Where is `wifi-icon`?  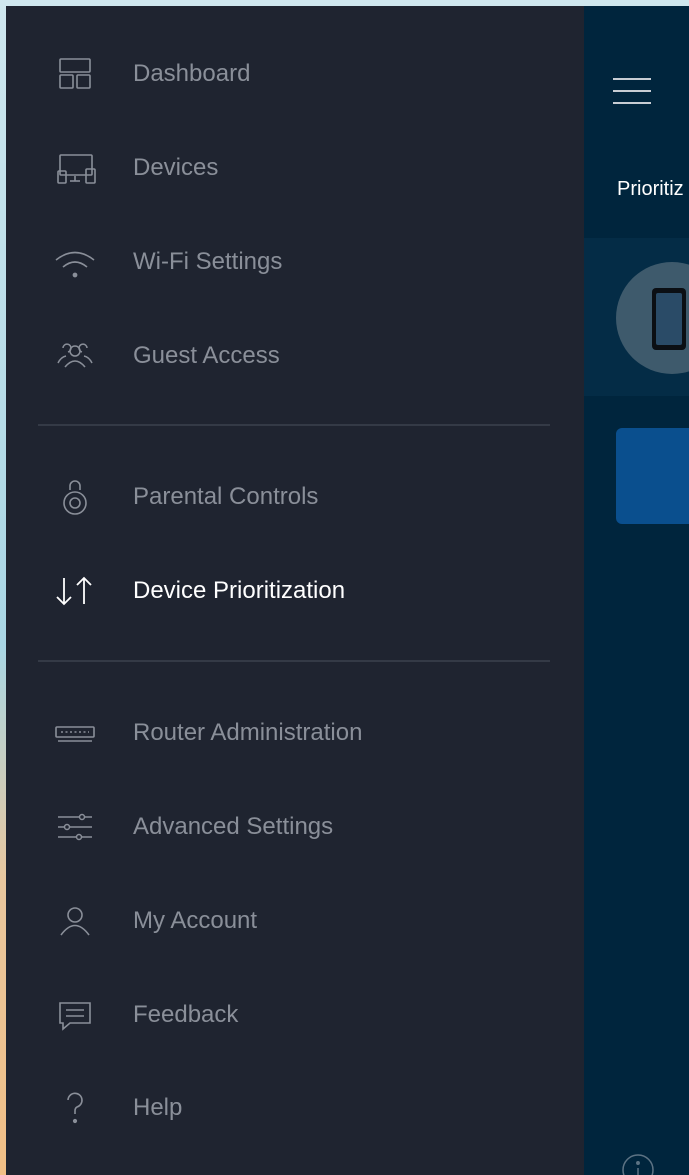 wifi-icon is located at coordinates (75, 262).